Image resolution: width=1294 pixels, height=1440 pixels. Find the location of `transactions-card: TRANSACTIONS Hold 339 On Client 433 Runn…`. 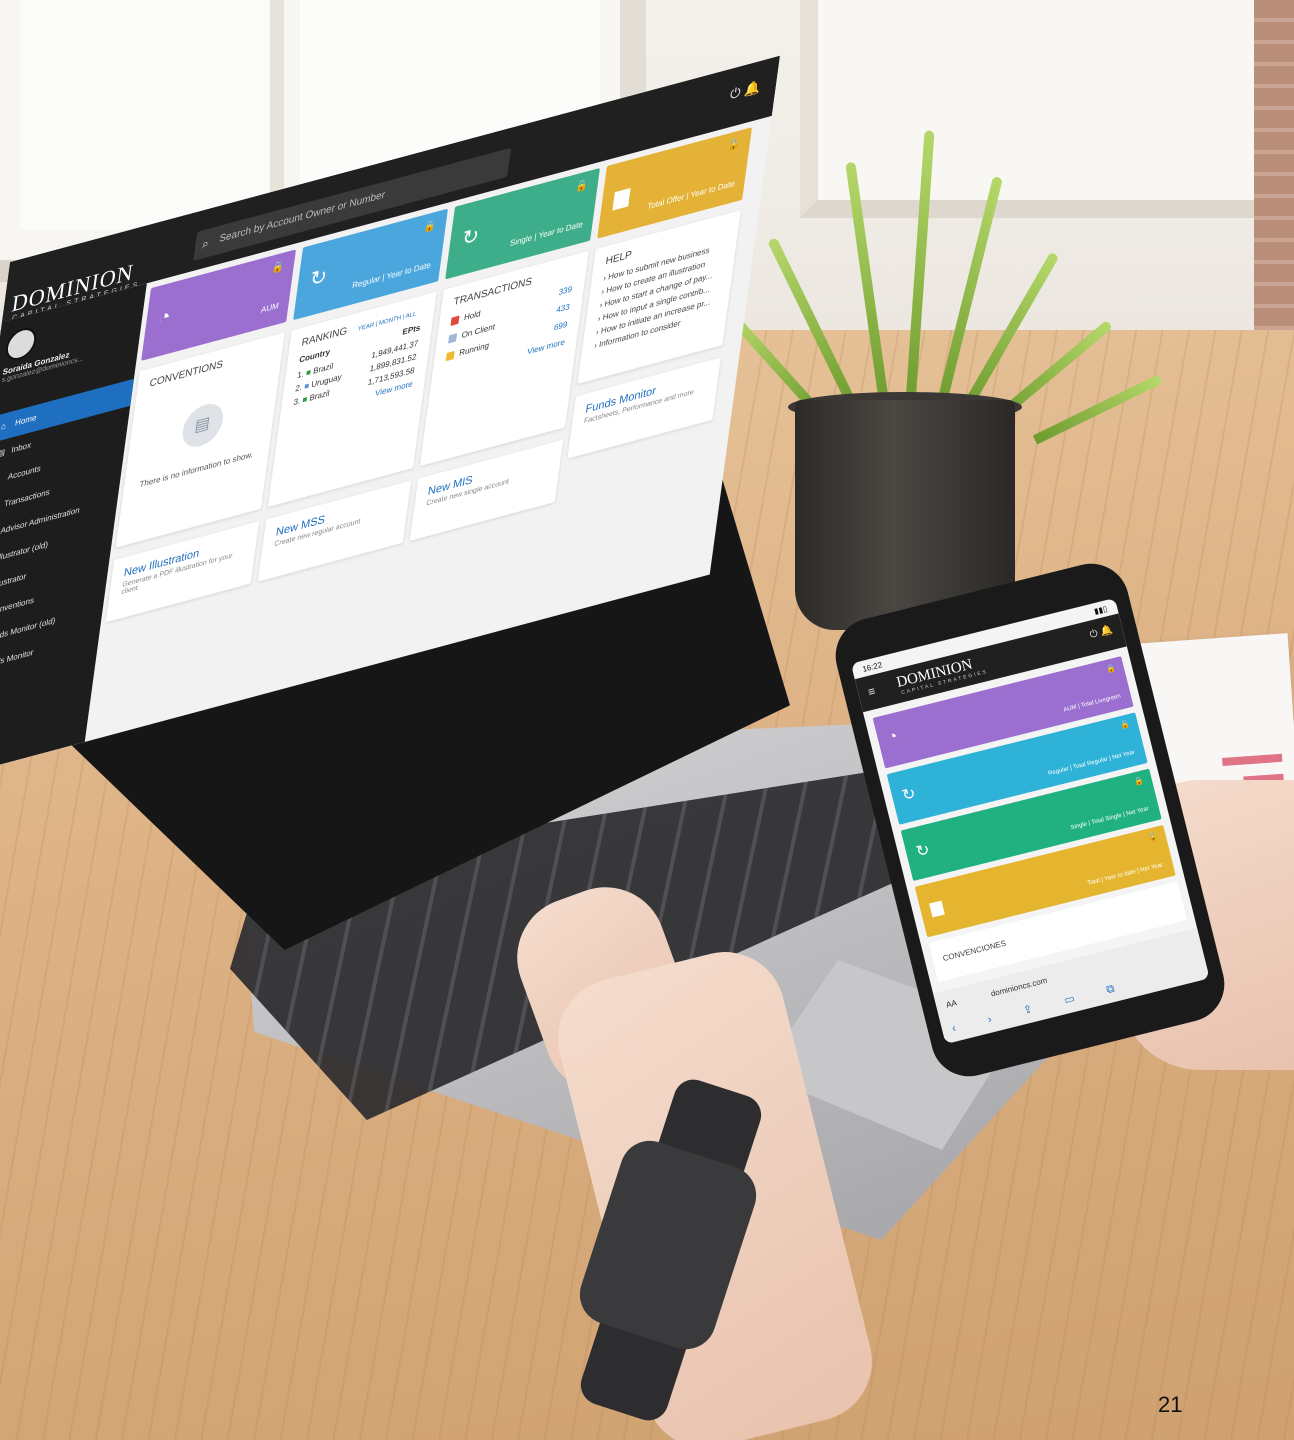

transactions-card: TRANSACTIONS Hold 339 On Client 433 Runn… is located at coordinates (504, 358).